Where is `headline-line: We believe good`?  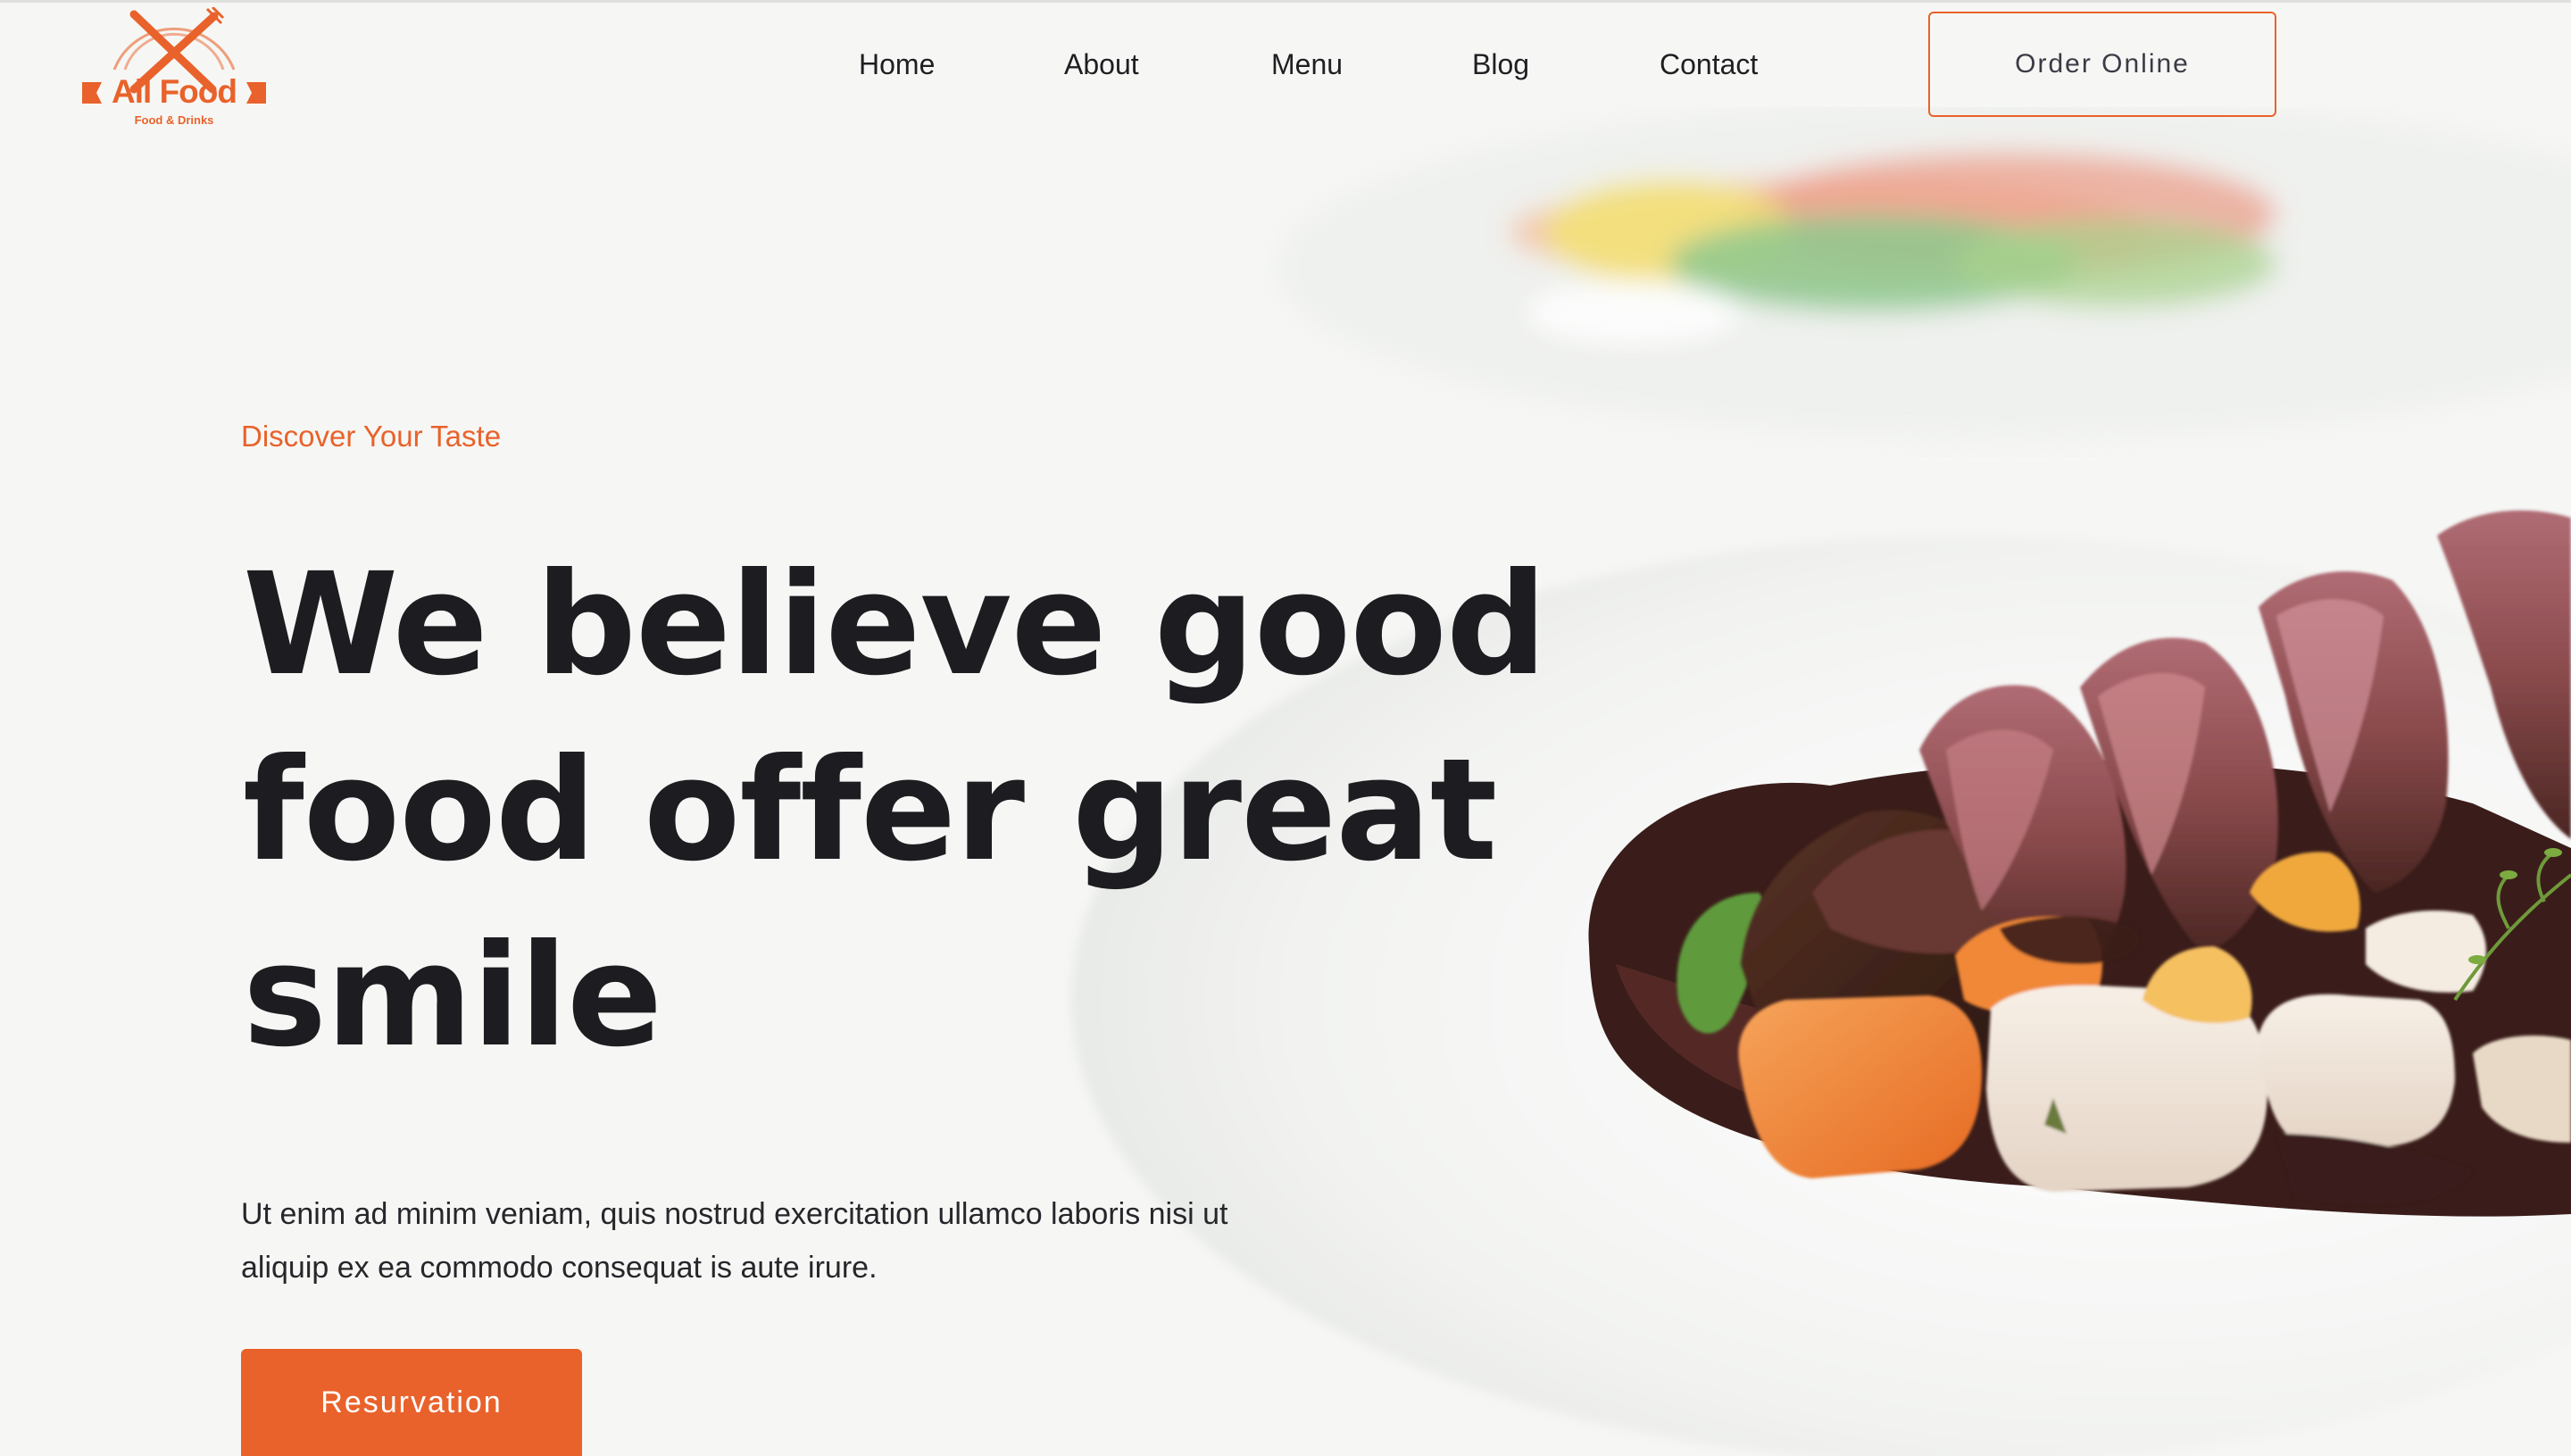 headline-line: We believe good is located at coordinates (895, 625).